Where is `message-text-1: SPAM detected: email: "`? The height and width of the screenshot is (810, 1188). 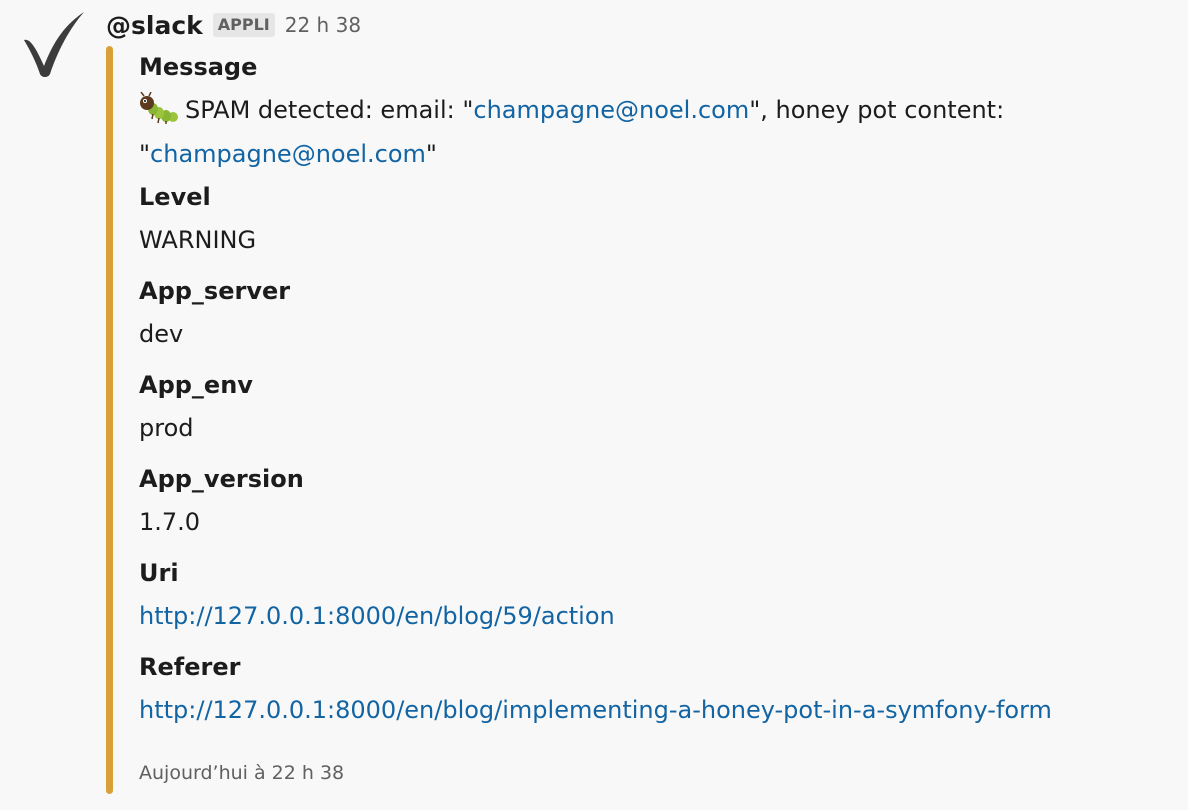 message-text-1: SPAM detected: email: " is located at coordinates (329, 110).